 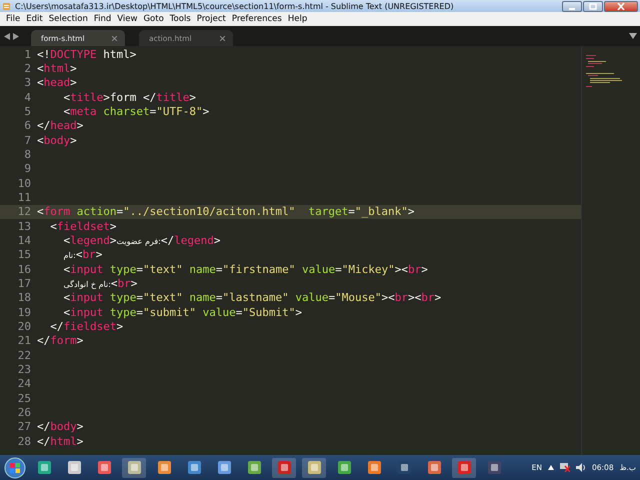 I want to click on code-line: <!DOCTYPE html>, so click(x=86, y=54).